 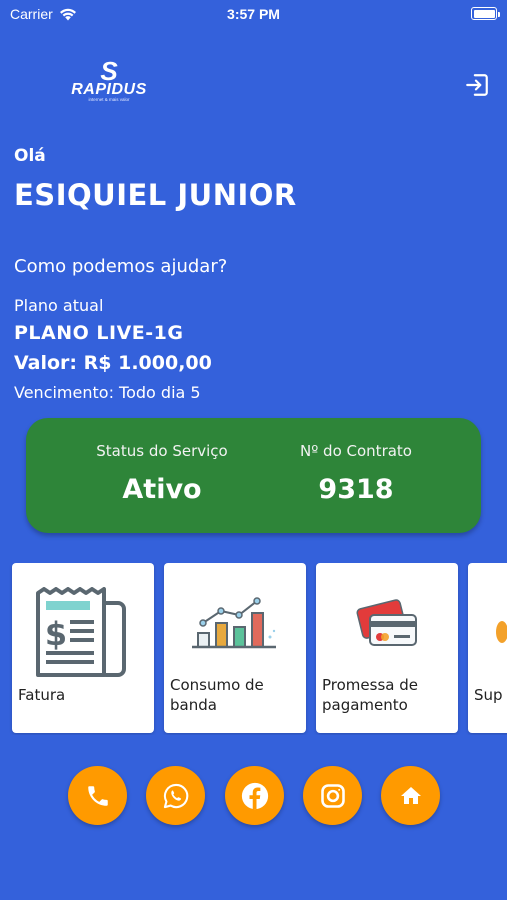 I want to click on logout-icon, so click(x=477, y=85).